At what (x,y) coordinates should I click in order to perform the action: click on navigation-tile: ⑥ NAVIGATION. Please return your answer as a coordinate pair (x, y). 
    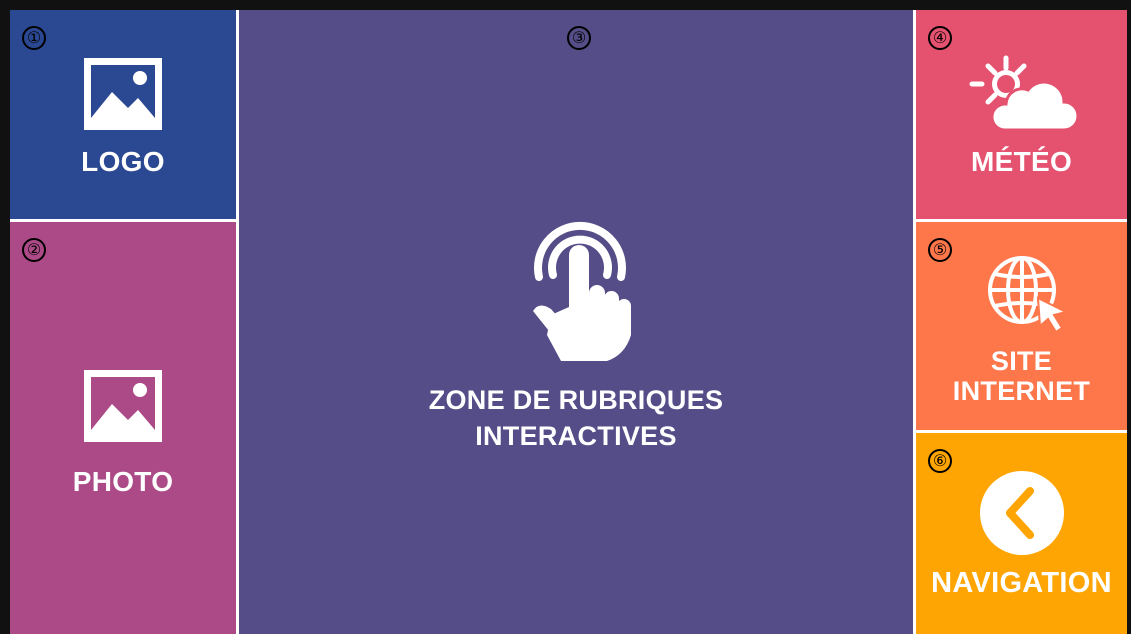
    Looking at the image, I should click on (1021, 533).